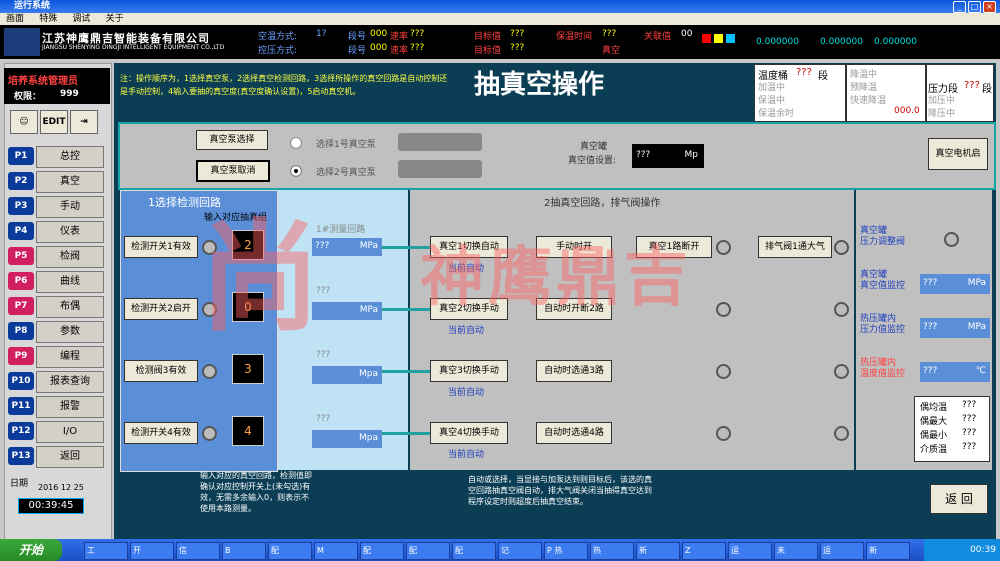 The width and height of the screenshot is (1000, 561). I want to click on circuit-mode-label: 当前自动, so click(466, 393).